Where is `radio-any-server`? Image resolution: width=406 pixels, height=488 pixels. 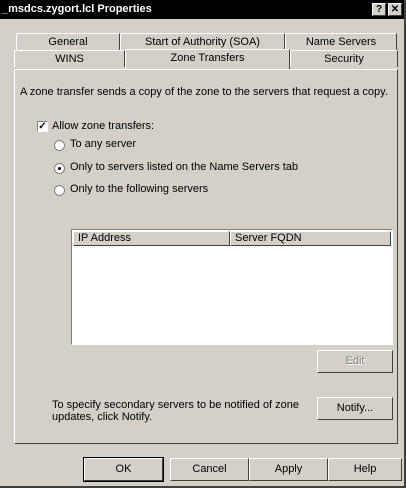
radio-any-server is located at coordinates (59, 145).